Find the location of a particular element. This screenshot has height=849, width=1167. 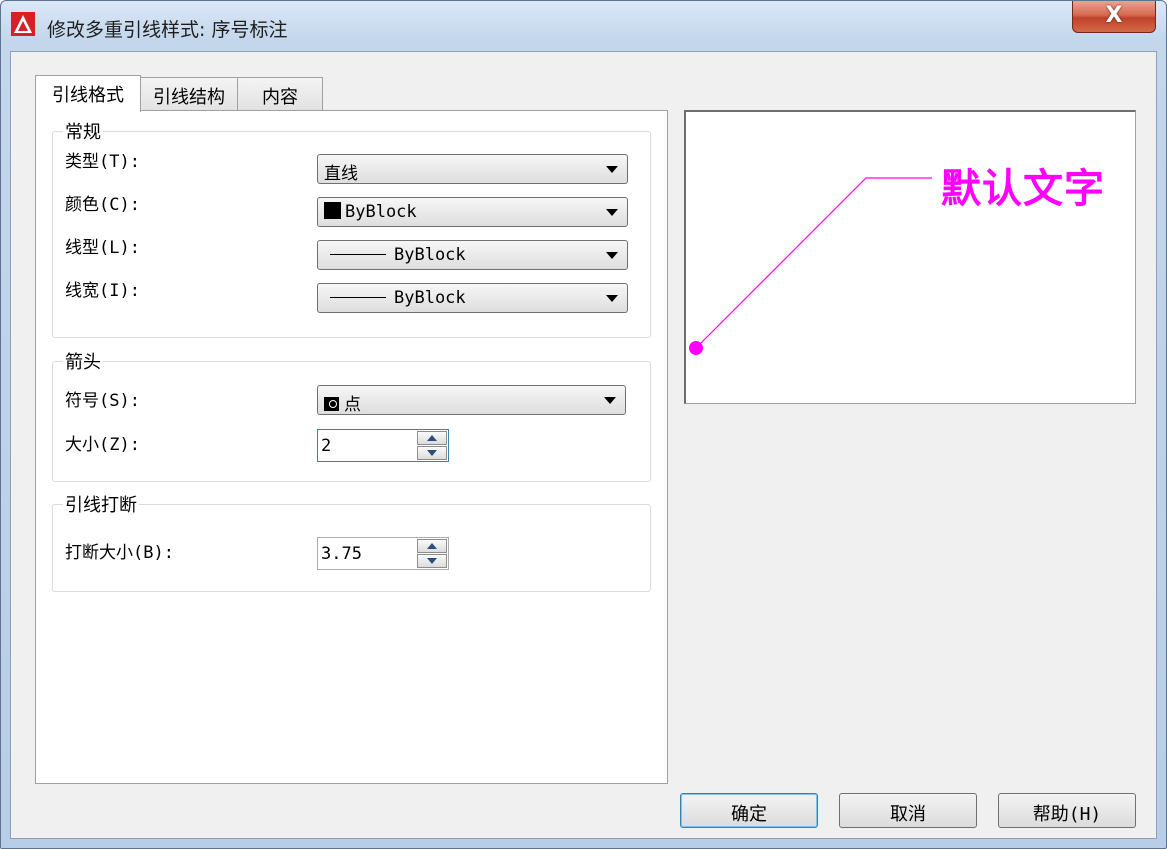

break-size-label: 打断大小(B): is located at coordinates (119, 553).